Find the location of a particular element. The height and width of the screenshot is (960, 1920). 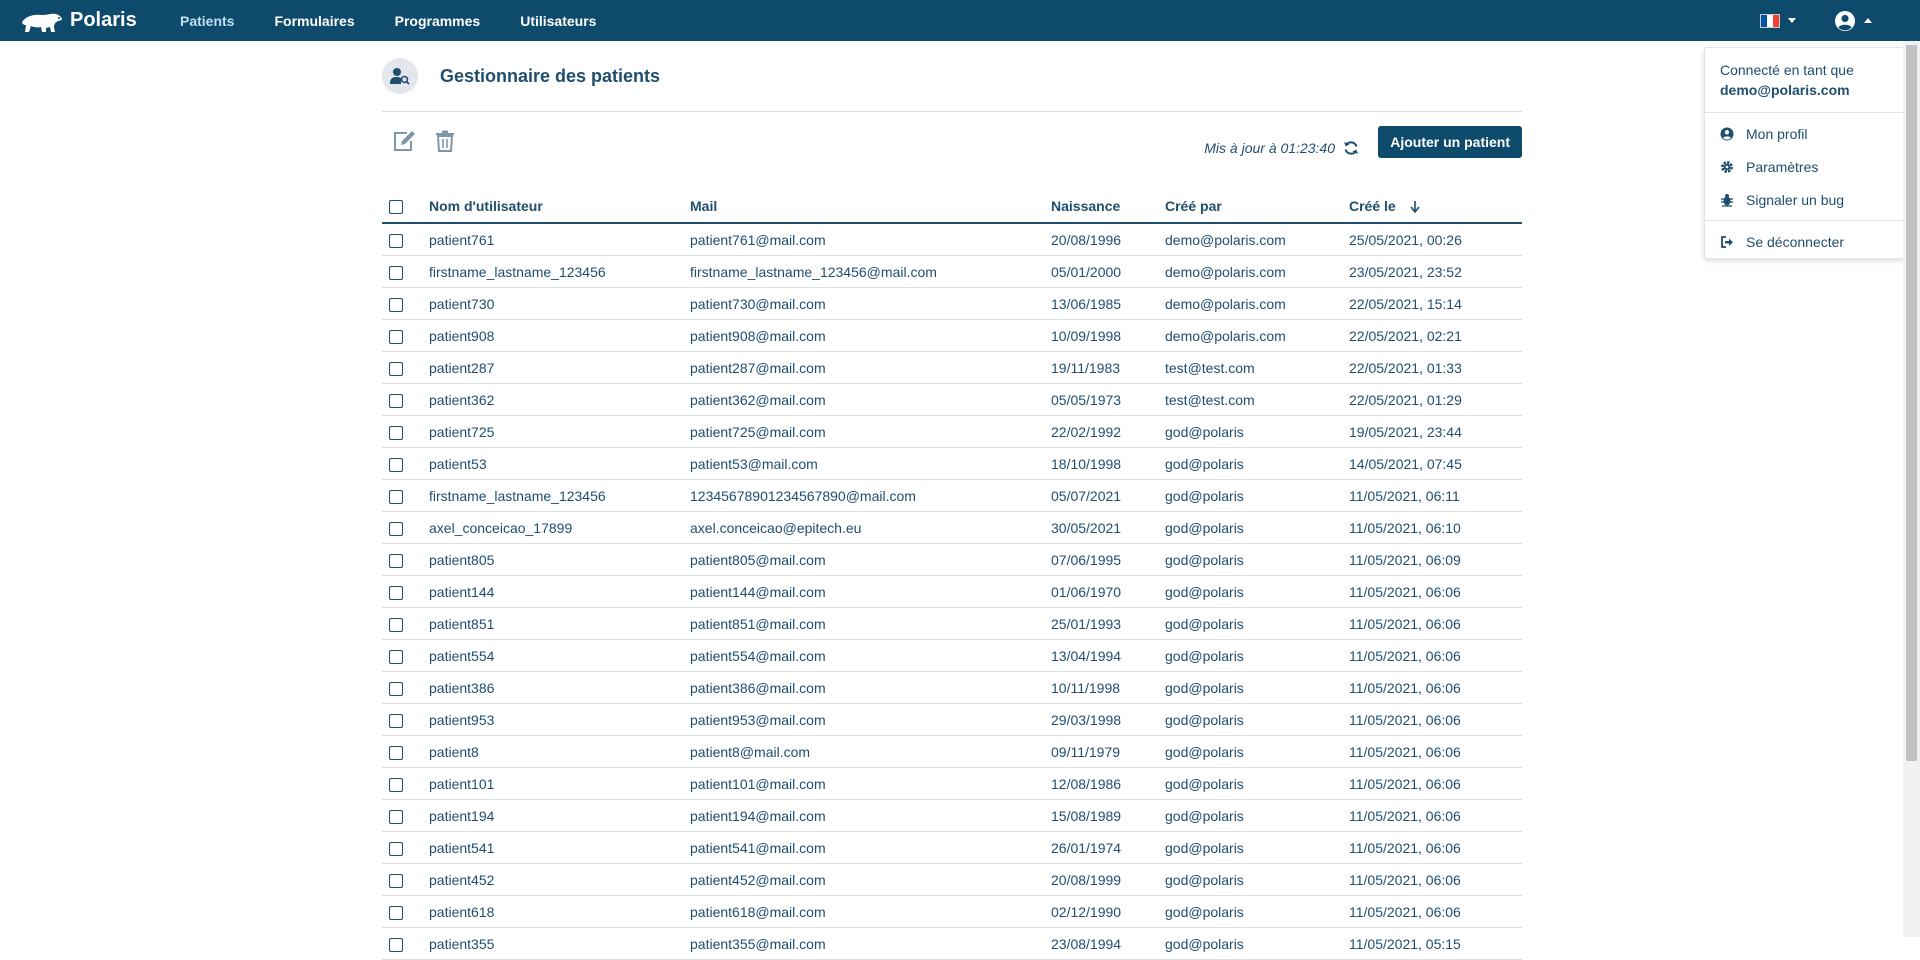

scrollbar-thumb is located at coordinates (1911, 403).